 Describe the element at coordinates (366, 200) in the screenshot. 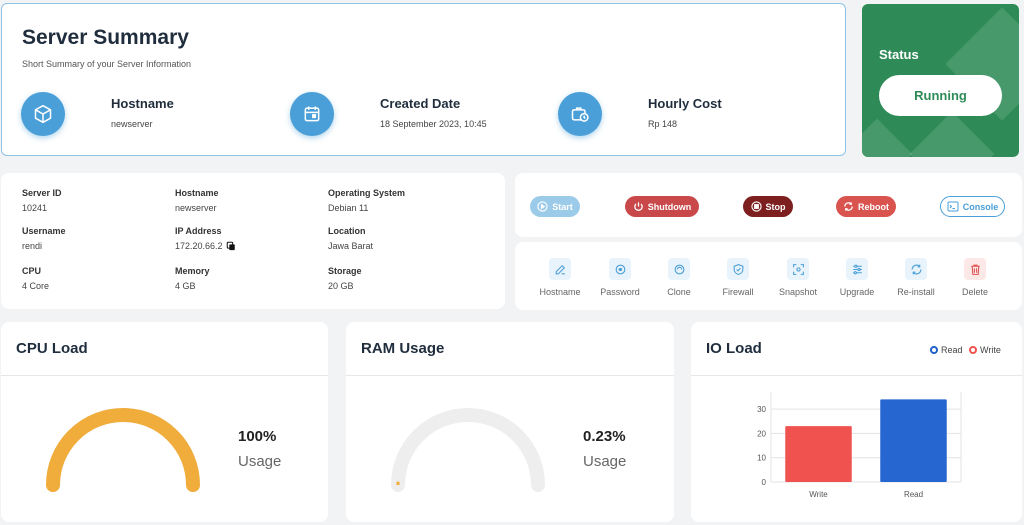

I see `info-os: Operating System Debian 11` at that location.